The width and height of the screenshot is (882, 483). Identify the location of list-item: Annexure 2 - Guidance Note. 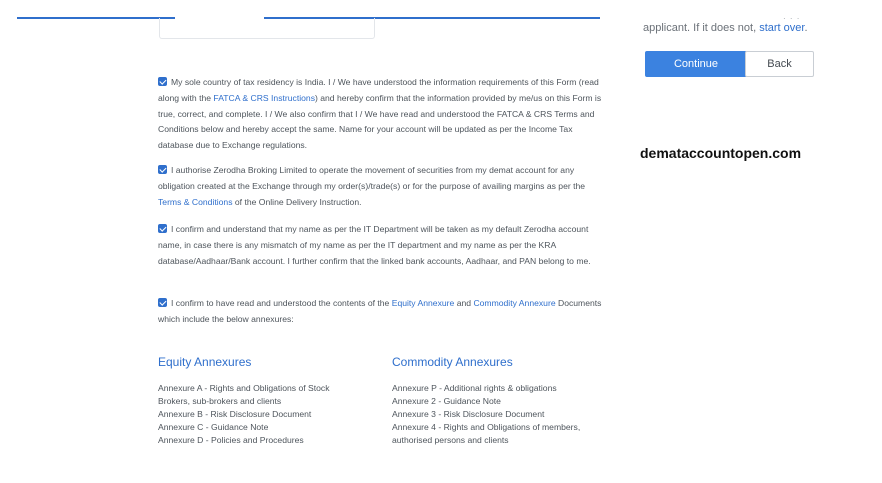
(446, 401).